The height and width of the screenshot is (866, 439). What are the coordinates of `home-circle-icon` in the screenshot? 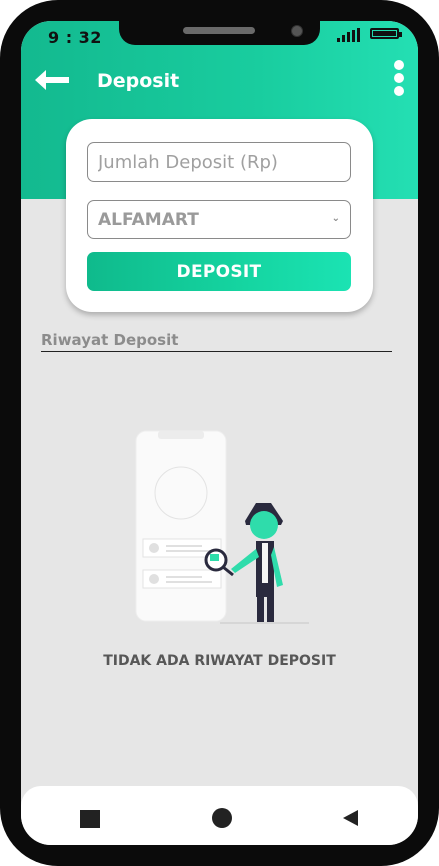 It's located at (222, 818).